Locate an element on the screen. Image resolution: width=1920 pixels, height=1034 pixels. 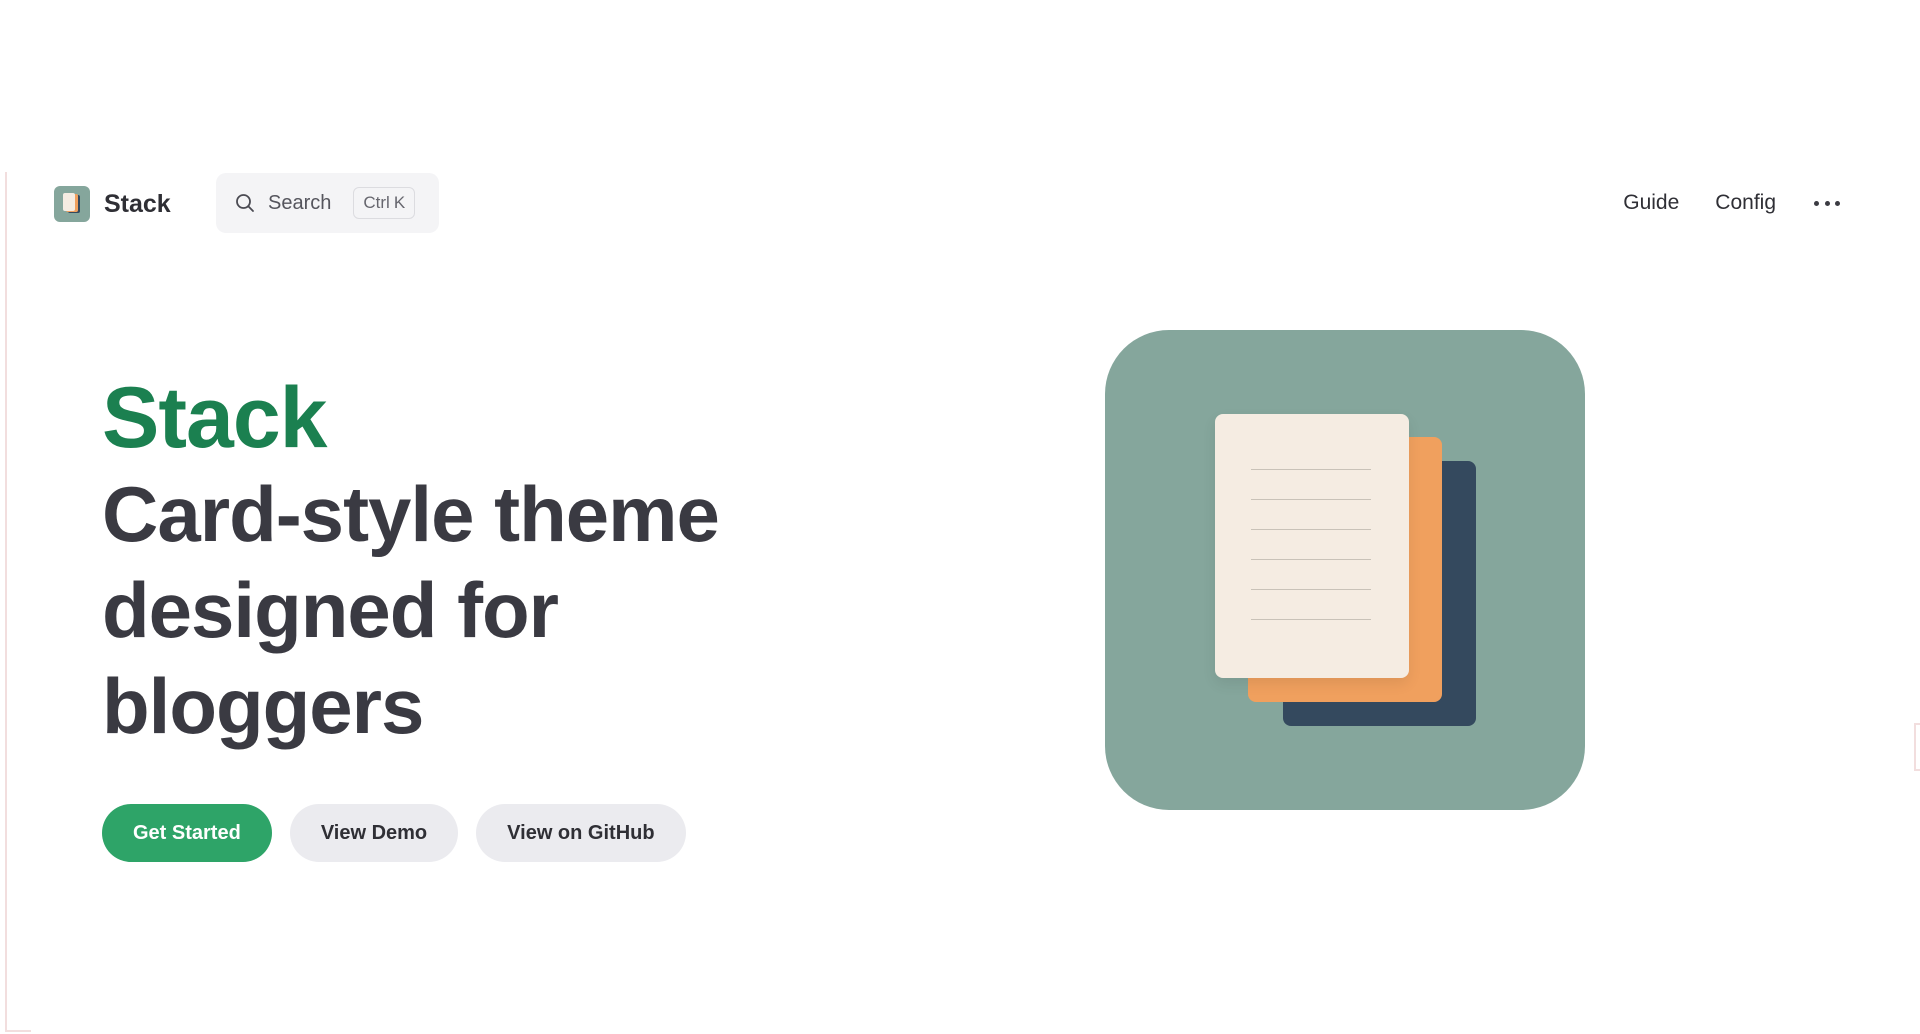
frame-right-notch is located at coordinates (1917, 747).